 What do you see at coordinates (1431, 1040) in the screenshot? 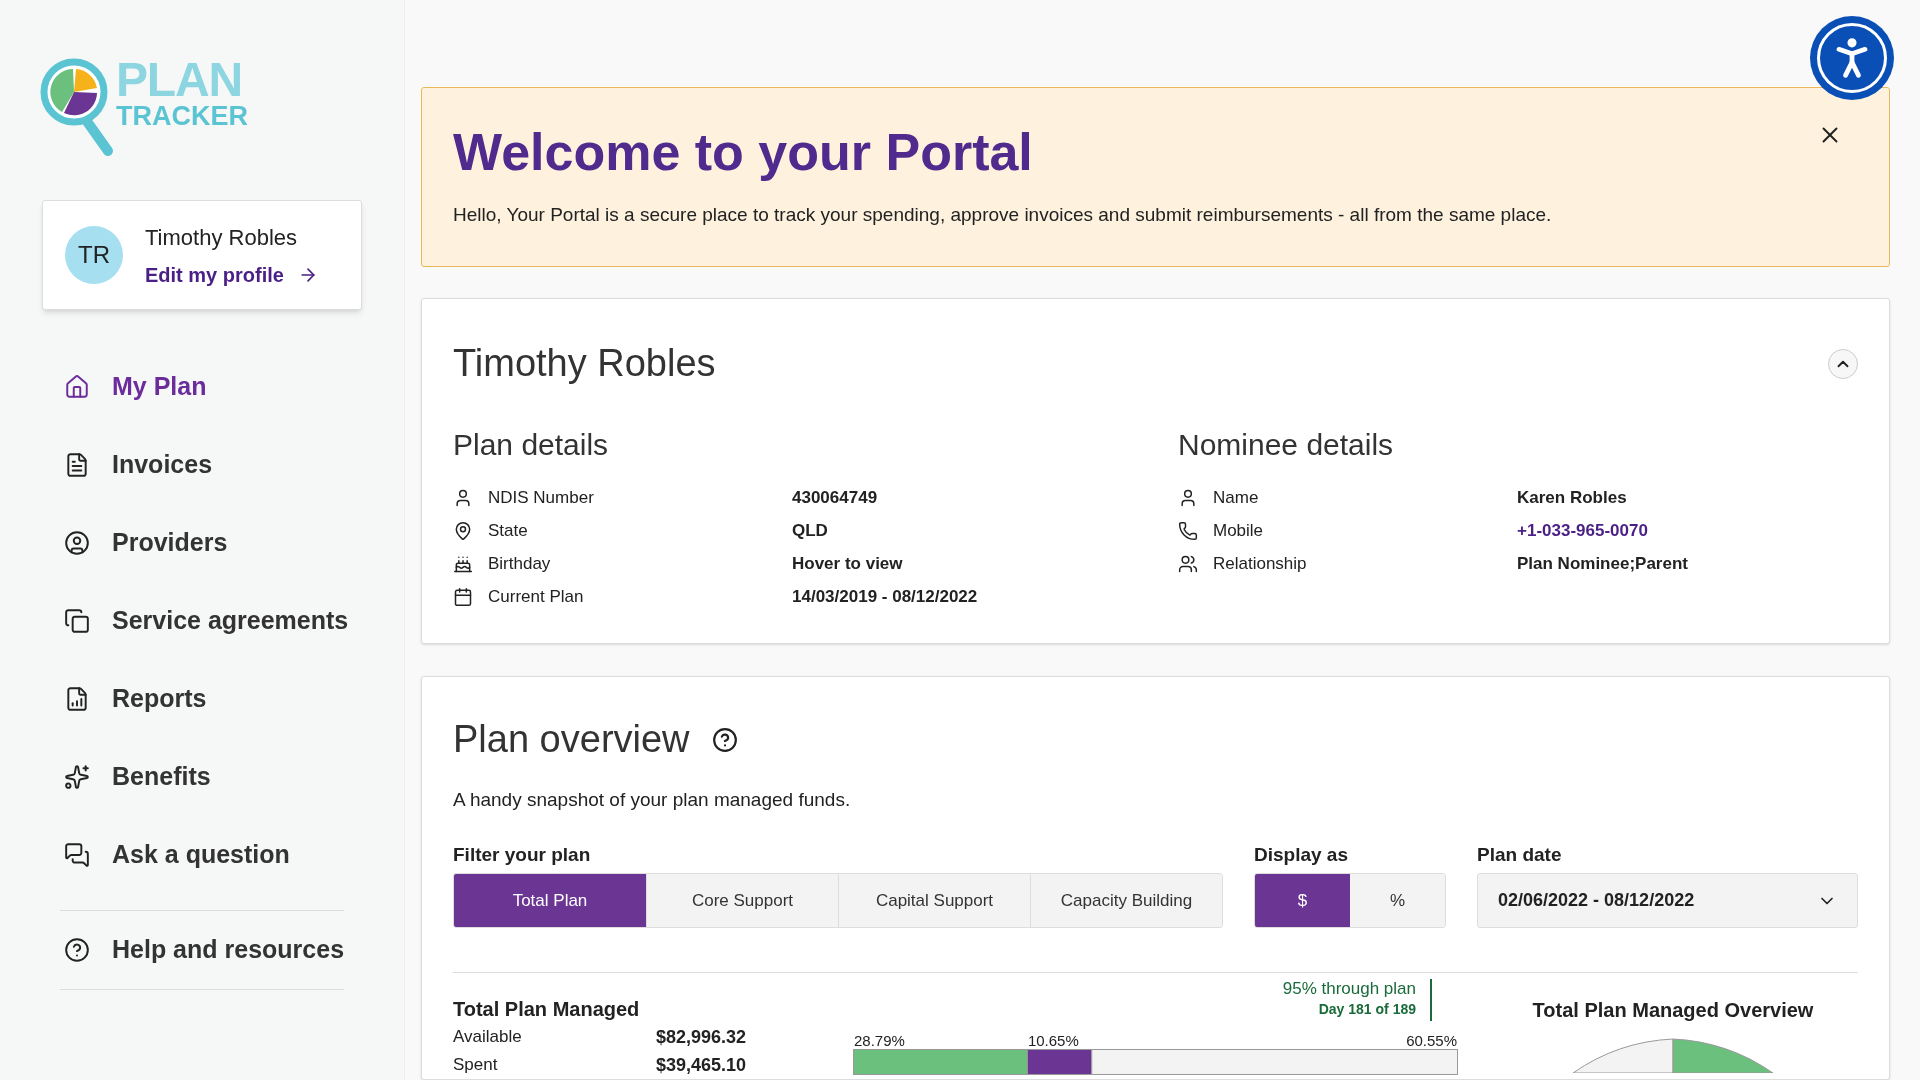
I see `bar-value-label: 60.55%` at bounding box center [1431, 1040].